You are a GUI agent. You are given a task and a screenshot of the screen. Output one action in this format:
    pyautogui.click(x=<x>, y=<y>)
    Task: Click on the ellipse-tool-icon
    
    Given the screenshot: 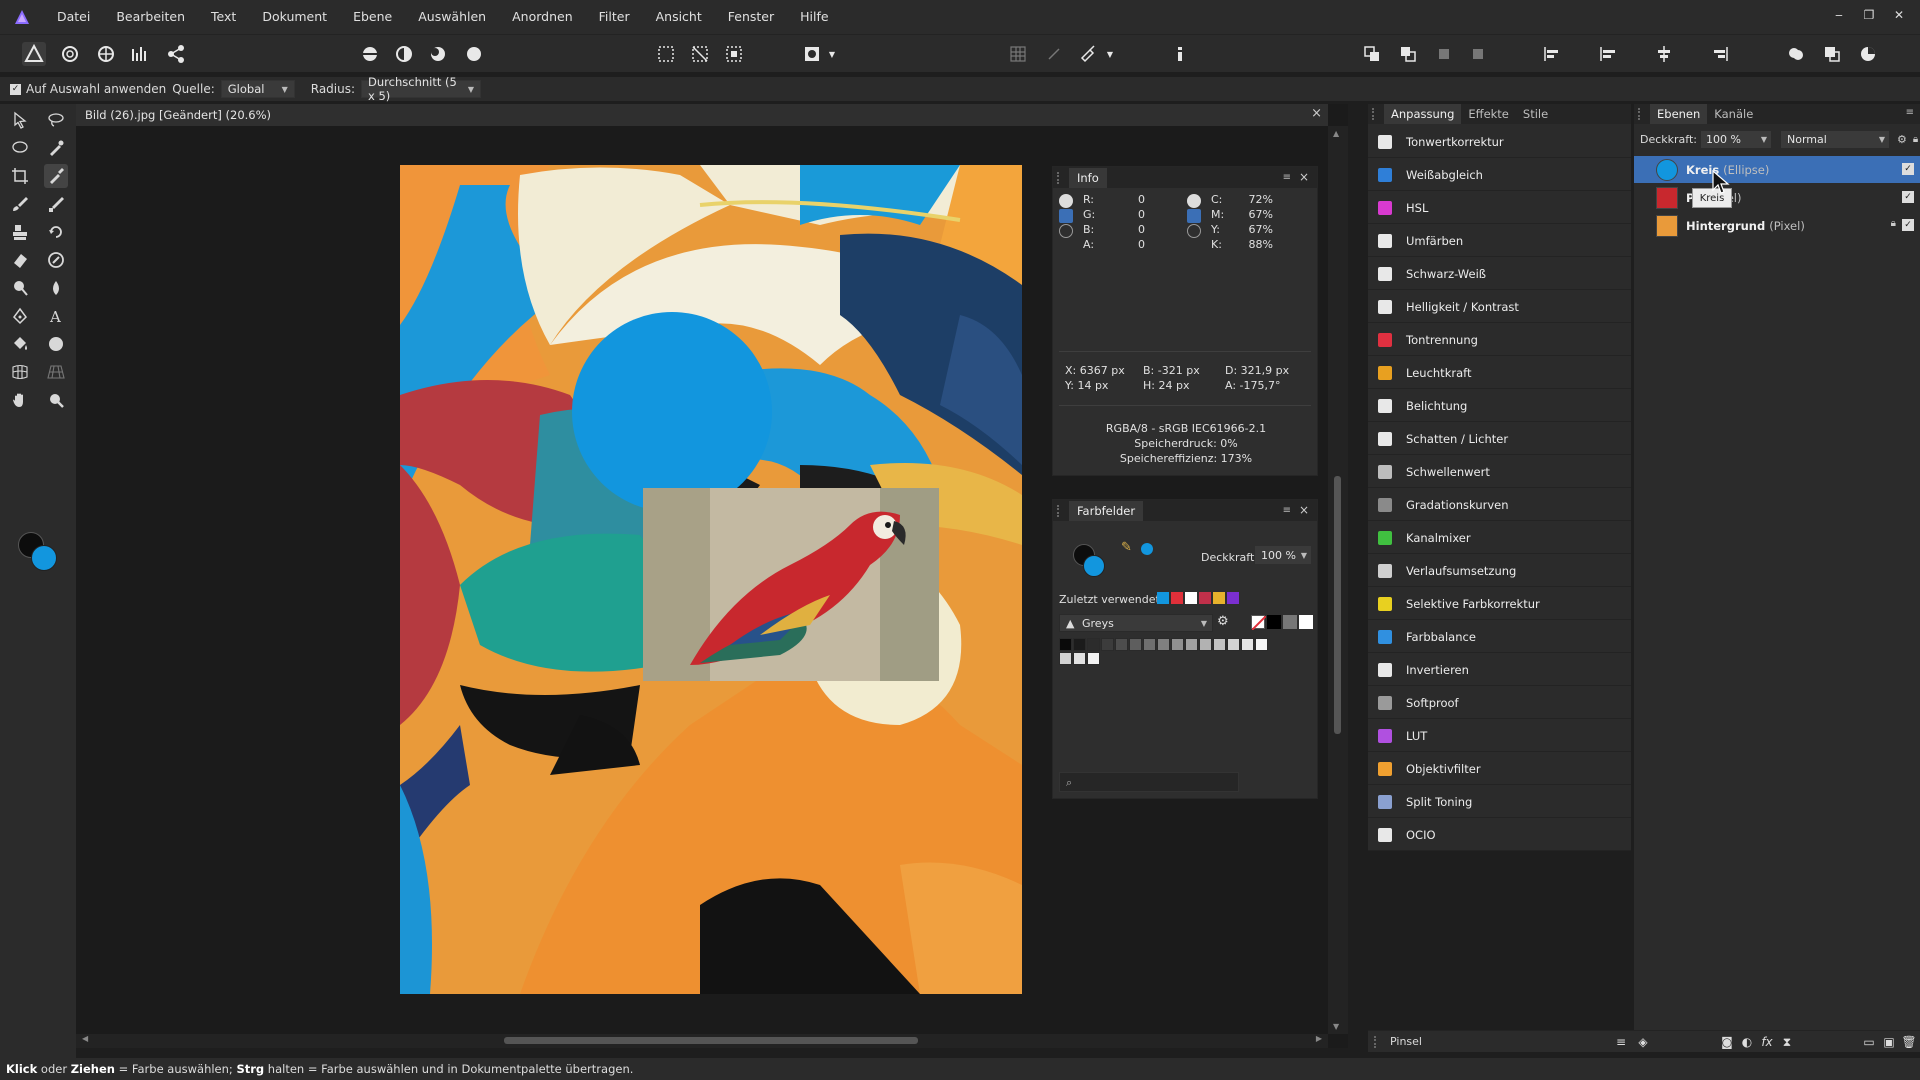 What is the action you would take?
    pyautogui.click(x=56, y=344)
    